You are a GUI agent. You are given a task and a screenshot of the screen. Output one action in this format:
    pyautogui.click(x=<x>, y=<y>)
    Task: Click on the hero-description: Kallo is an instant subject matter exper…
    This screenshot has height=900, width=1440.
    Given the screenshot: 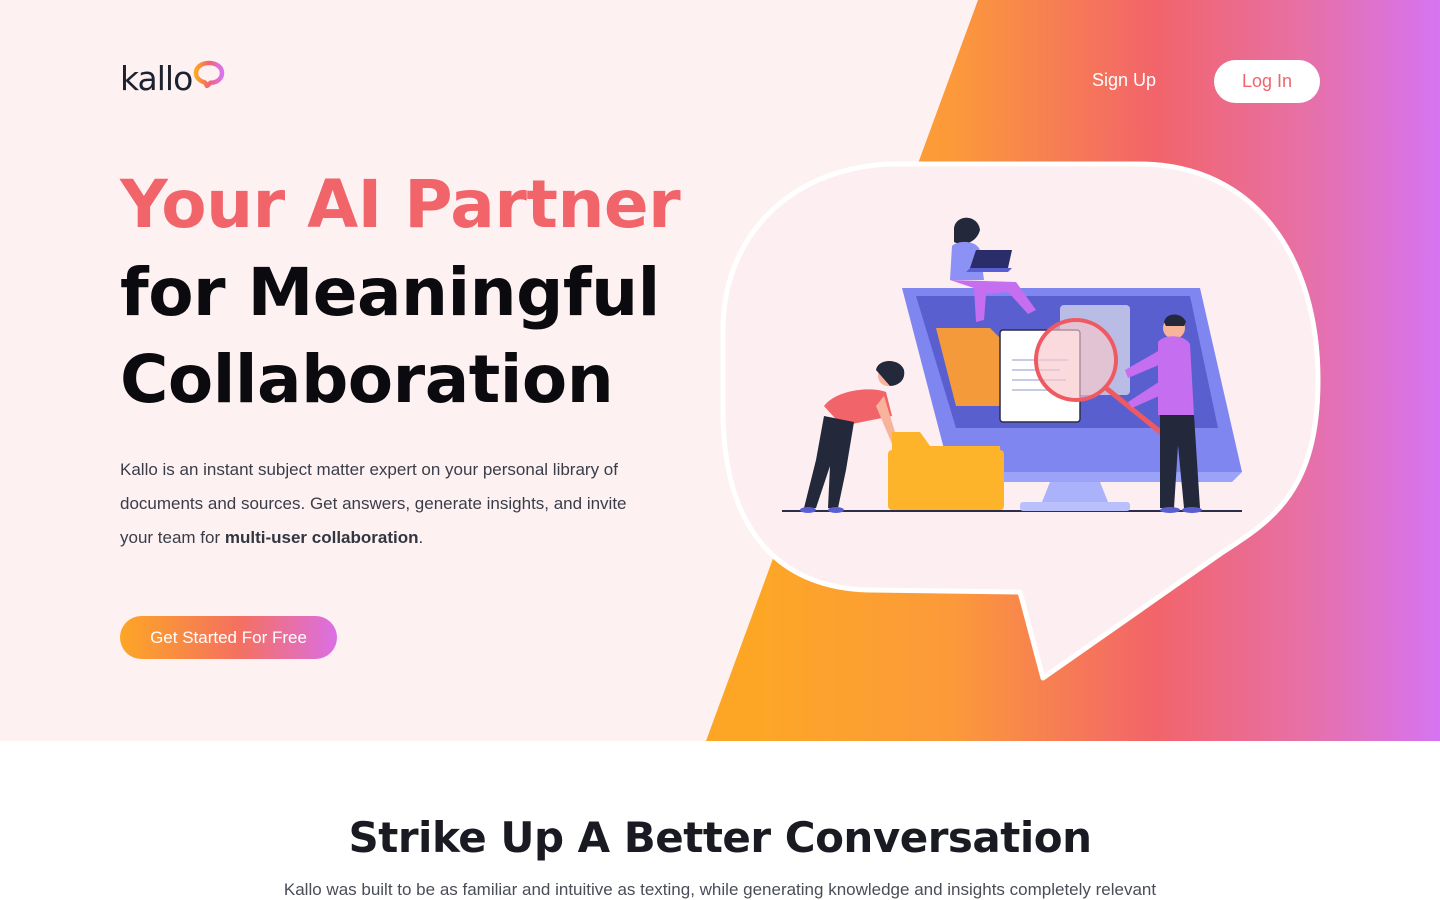 What is the action you would take?
    pyautogui.click(x=390, y=504)
    